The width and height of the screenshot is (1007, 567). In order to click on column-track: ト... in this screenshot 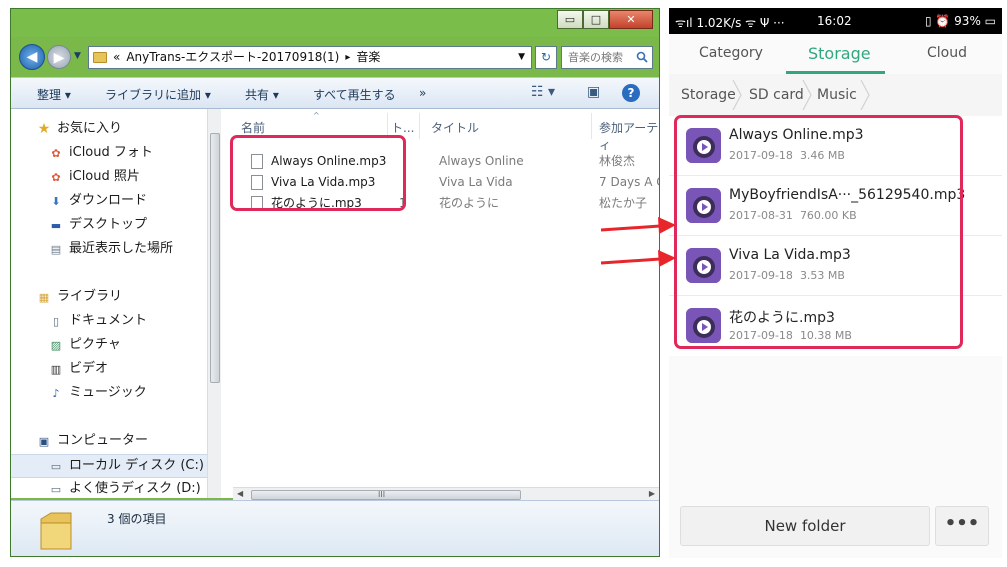, I will do `click(402, 127)`.